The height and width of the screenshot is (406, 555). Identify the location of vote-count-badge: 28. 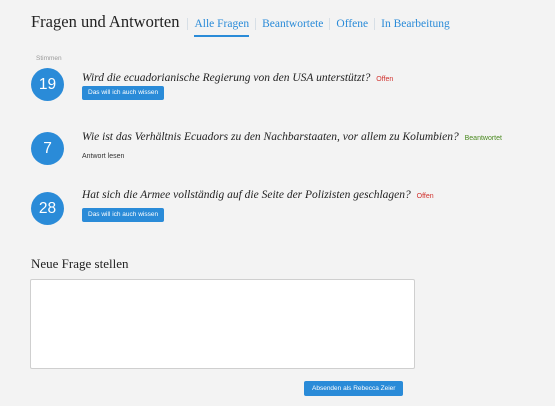
(47, 208).